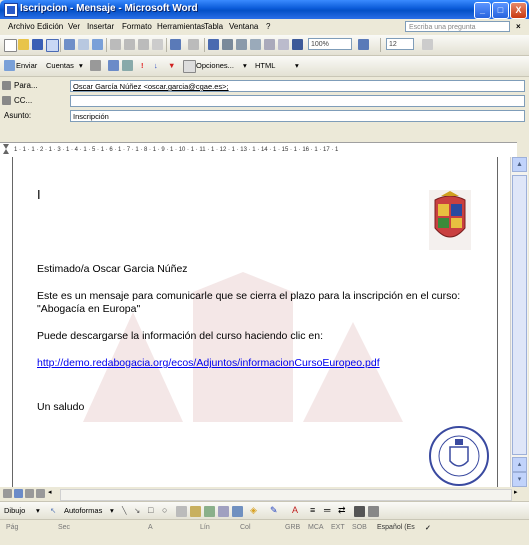 This screenshot has width=529, height=545. What do you see at coordinates (316, 527) in the screenshot?
I see `status-trk: MCA` at bounding box center [316, 527].